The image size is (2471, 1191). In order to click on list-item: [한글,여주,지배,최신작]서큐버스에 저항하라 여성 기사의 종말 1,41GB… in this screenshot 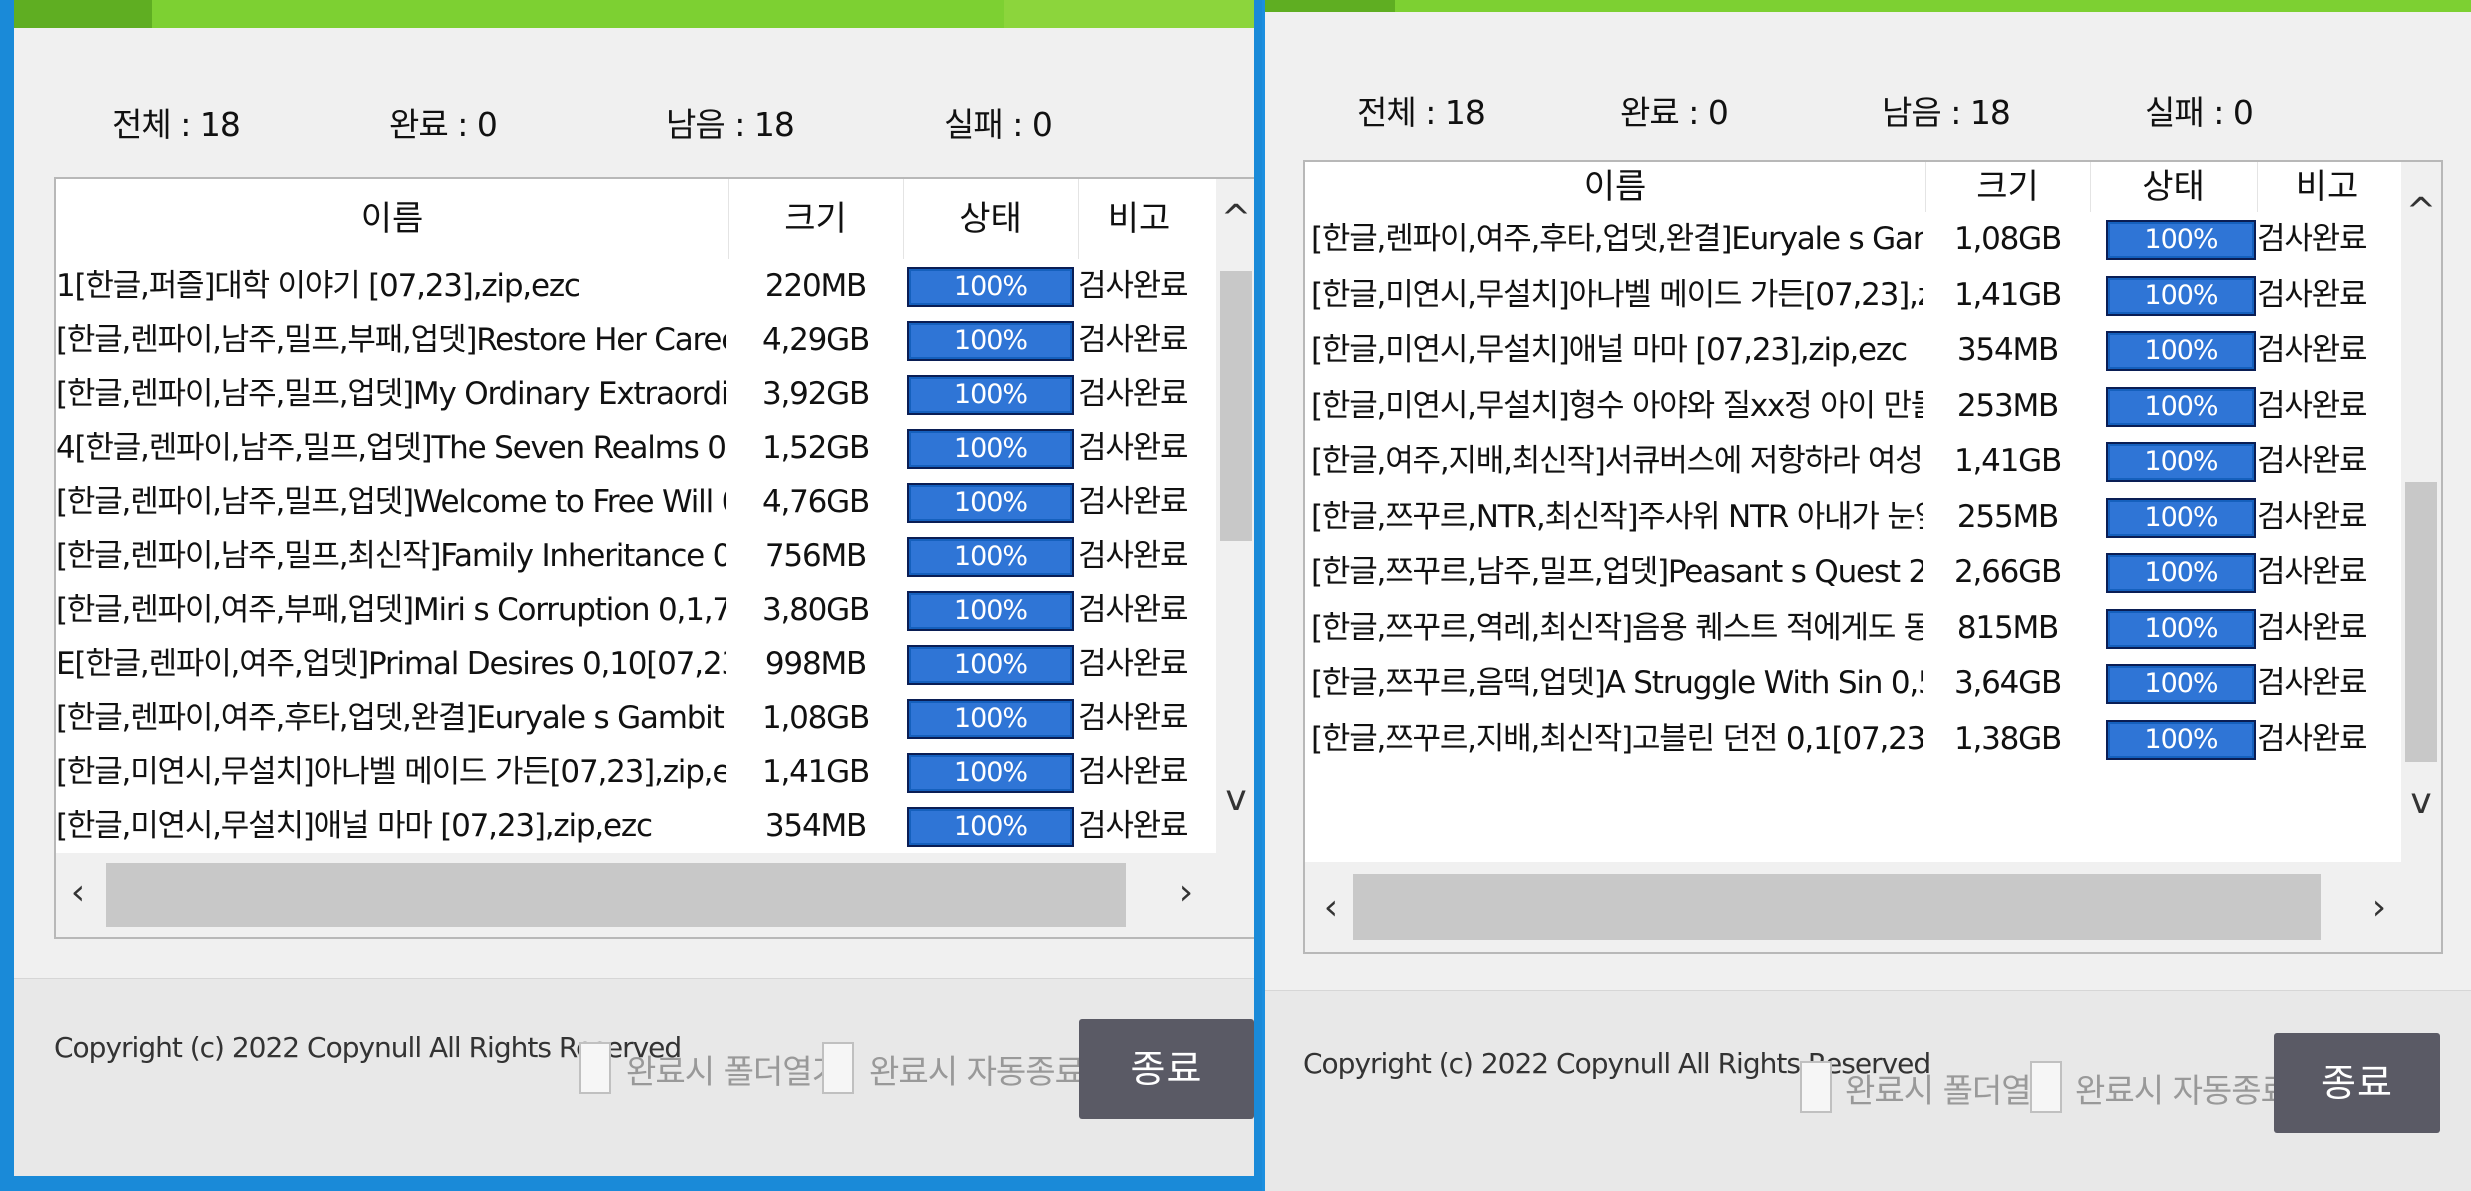, I will do `click(1873, 461)`.